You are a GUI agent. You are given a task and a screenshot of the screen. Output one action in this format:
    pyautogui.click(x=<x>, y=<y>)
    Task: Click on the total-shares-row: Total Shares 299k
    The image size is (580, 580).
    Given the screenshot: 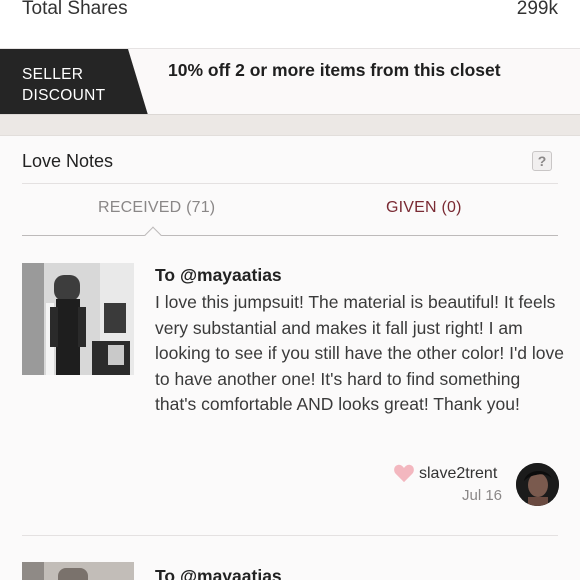 What is the action you would take?
    pyautogui.click(x=290, y=24)
    